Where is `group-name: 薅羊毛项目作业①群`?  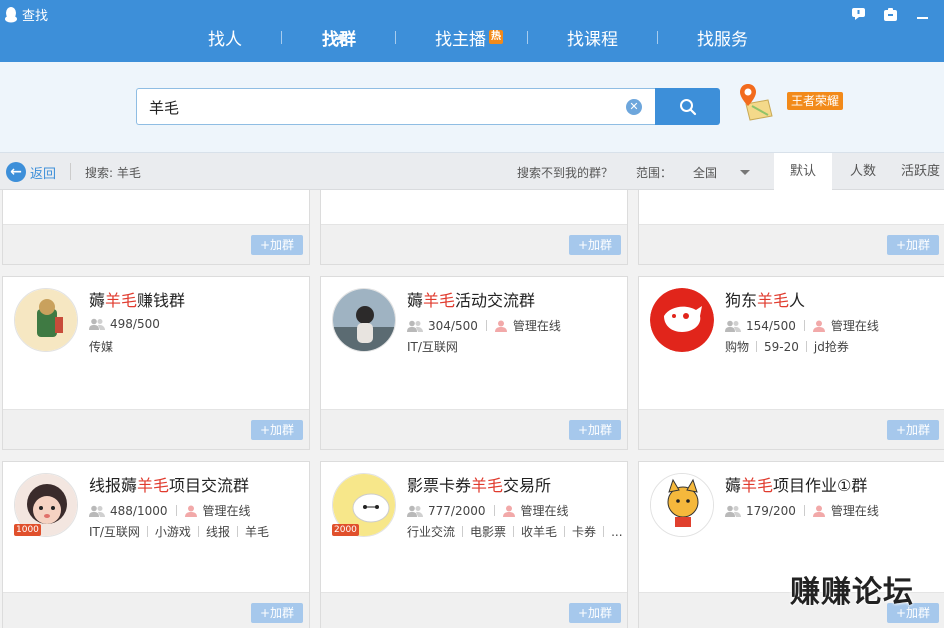 group-name: 薅羊毛项目作业①群 is located at coordinates (796, 484).